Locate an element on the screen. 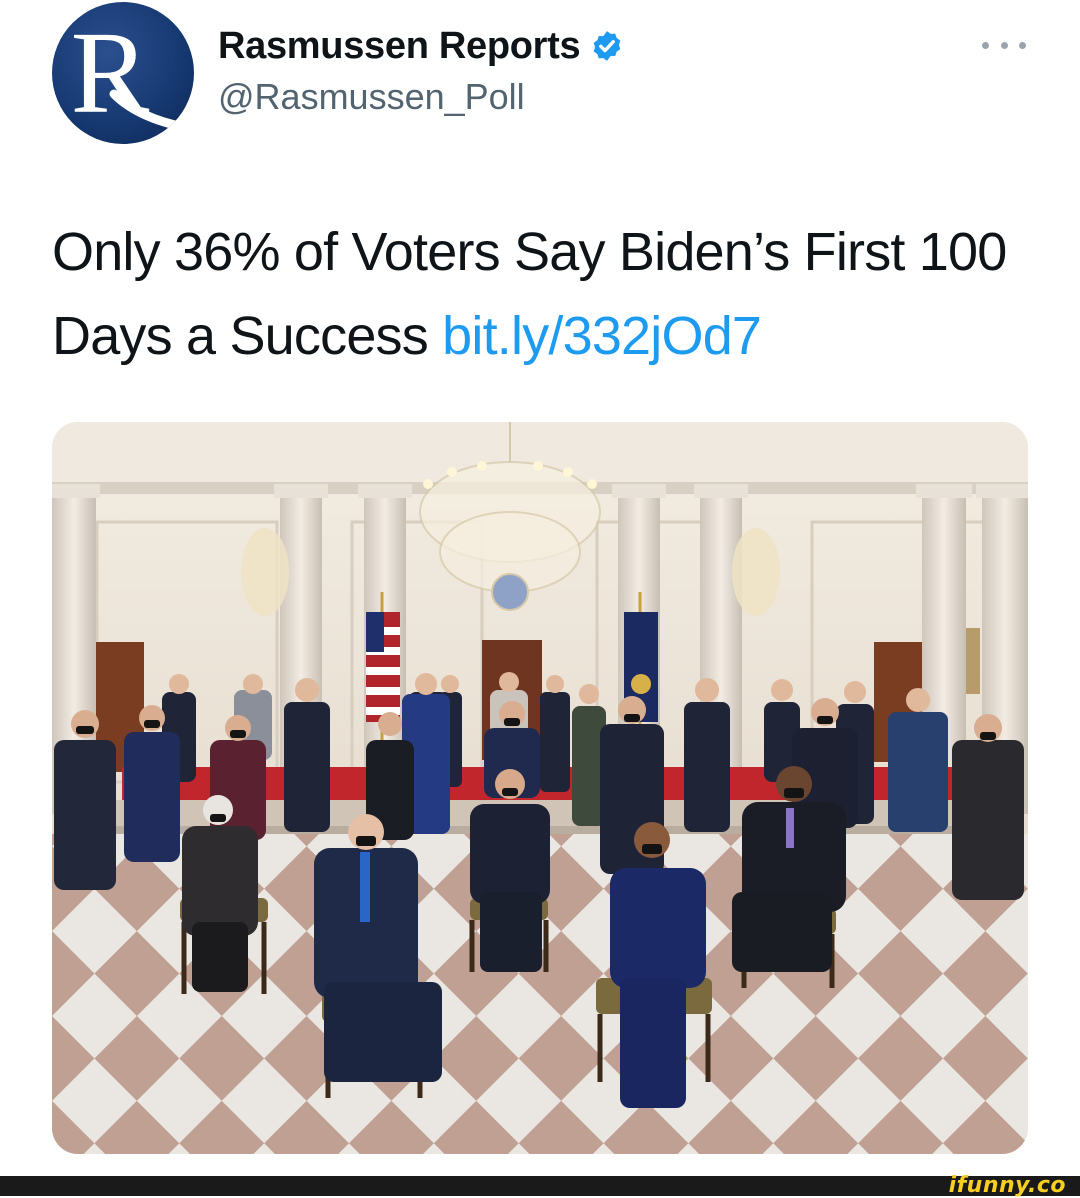  watermark-bar: ifunny.co is located at coordinates (540, 1185).